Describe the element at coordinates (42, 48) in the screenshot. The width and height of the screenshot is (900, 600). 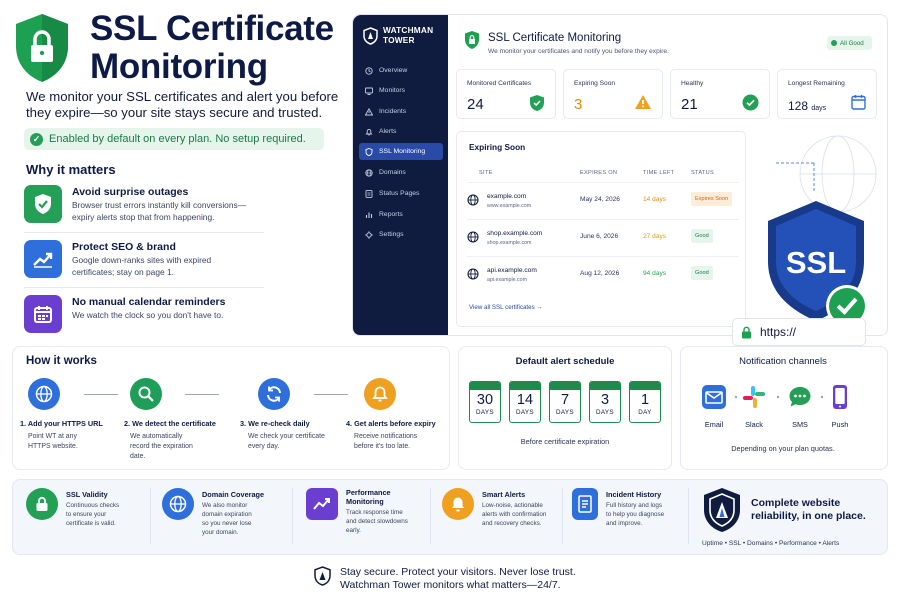
I see `shield-lock-icon` at that location.